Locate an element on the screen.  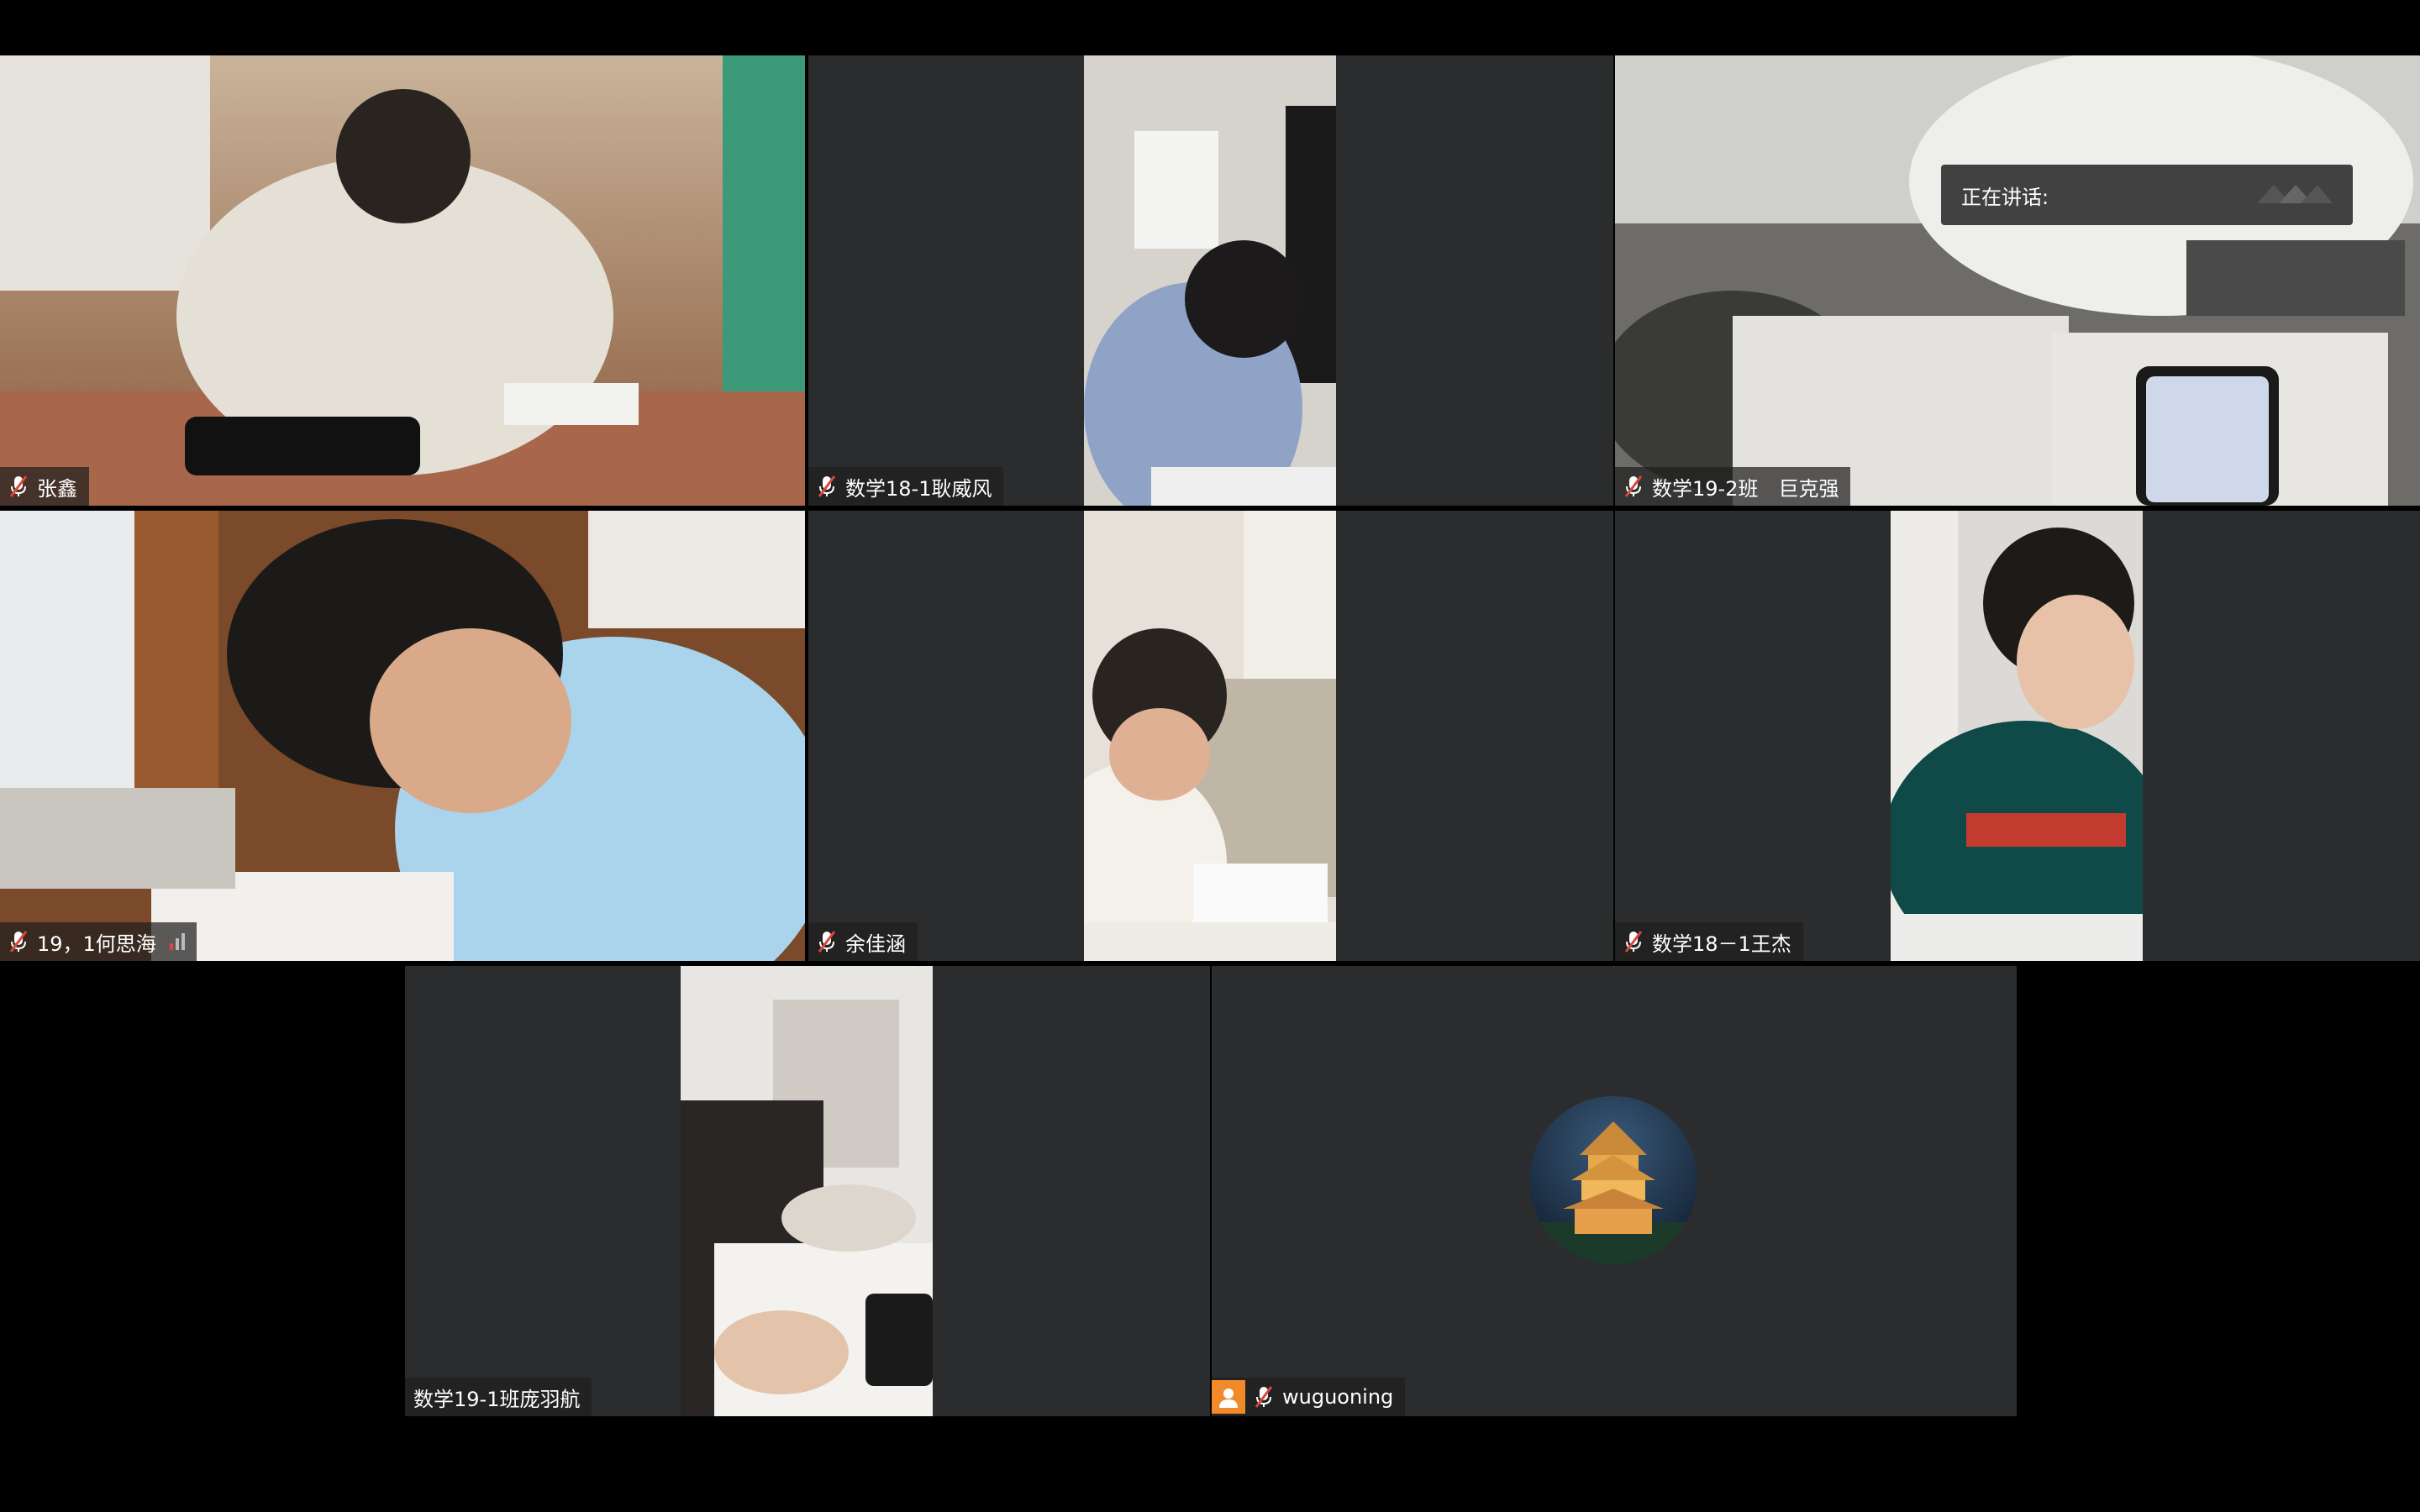
video-tile-yujiahan: 余佳涵 is located at coordinates (1210, 736).